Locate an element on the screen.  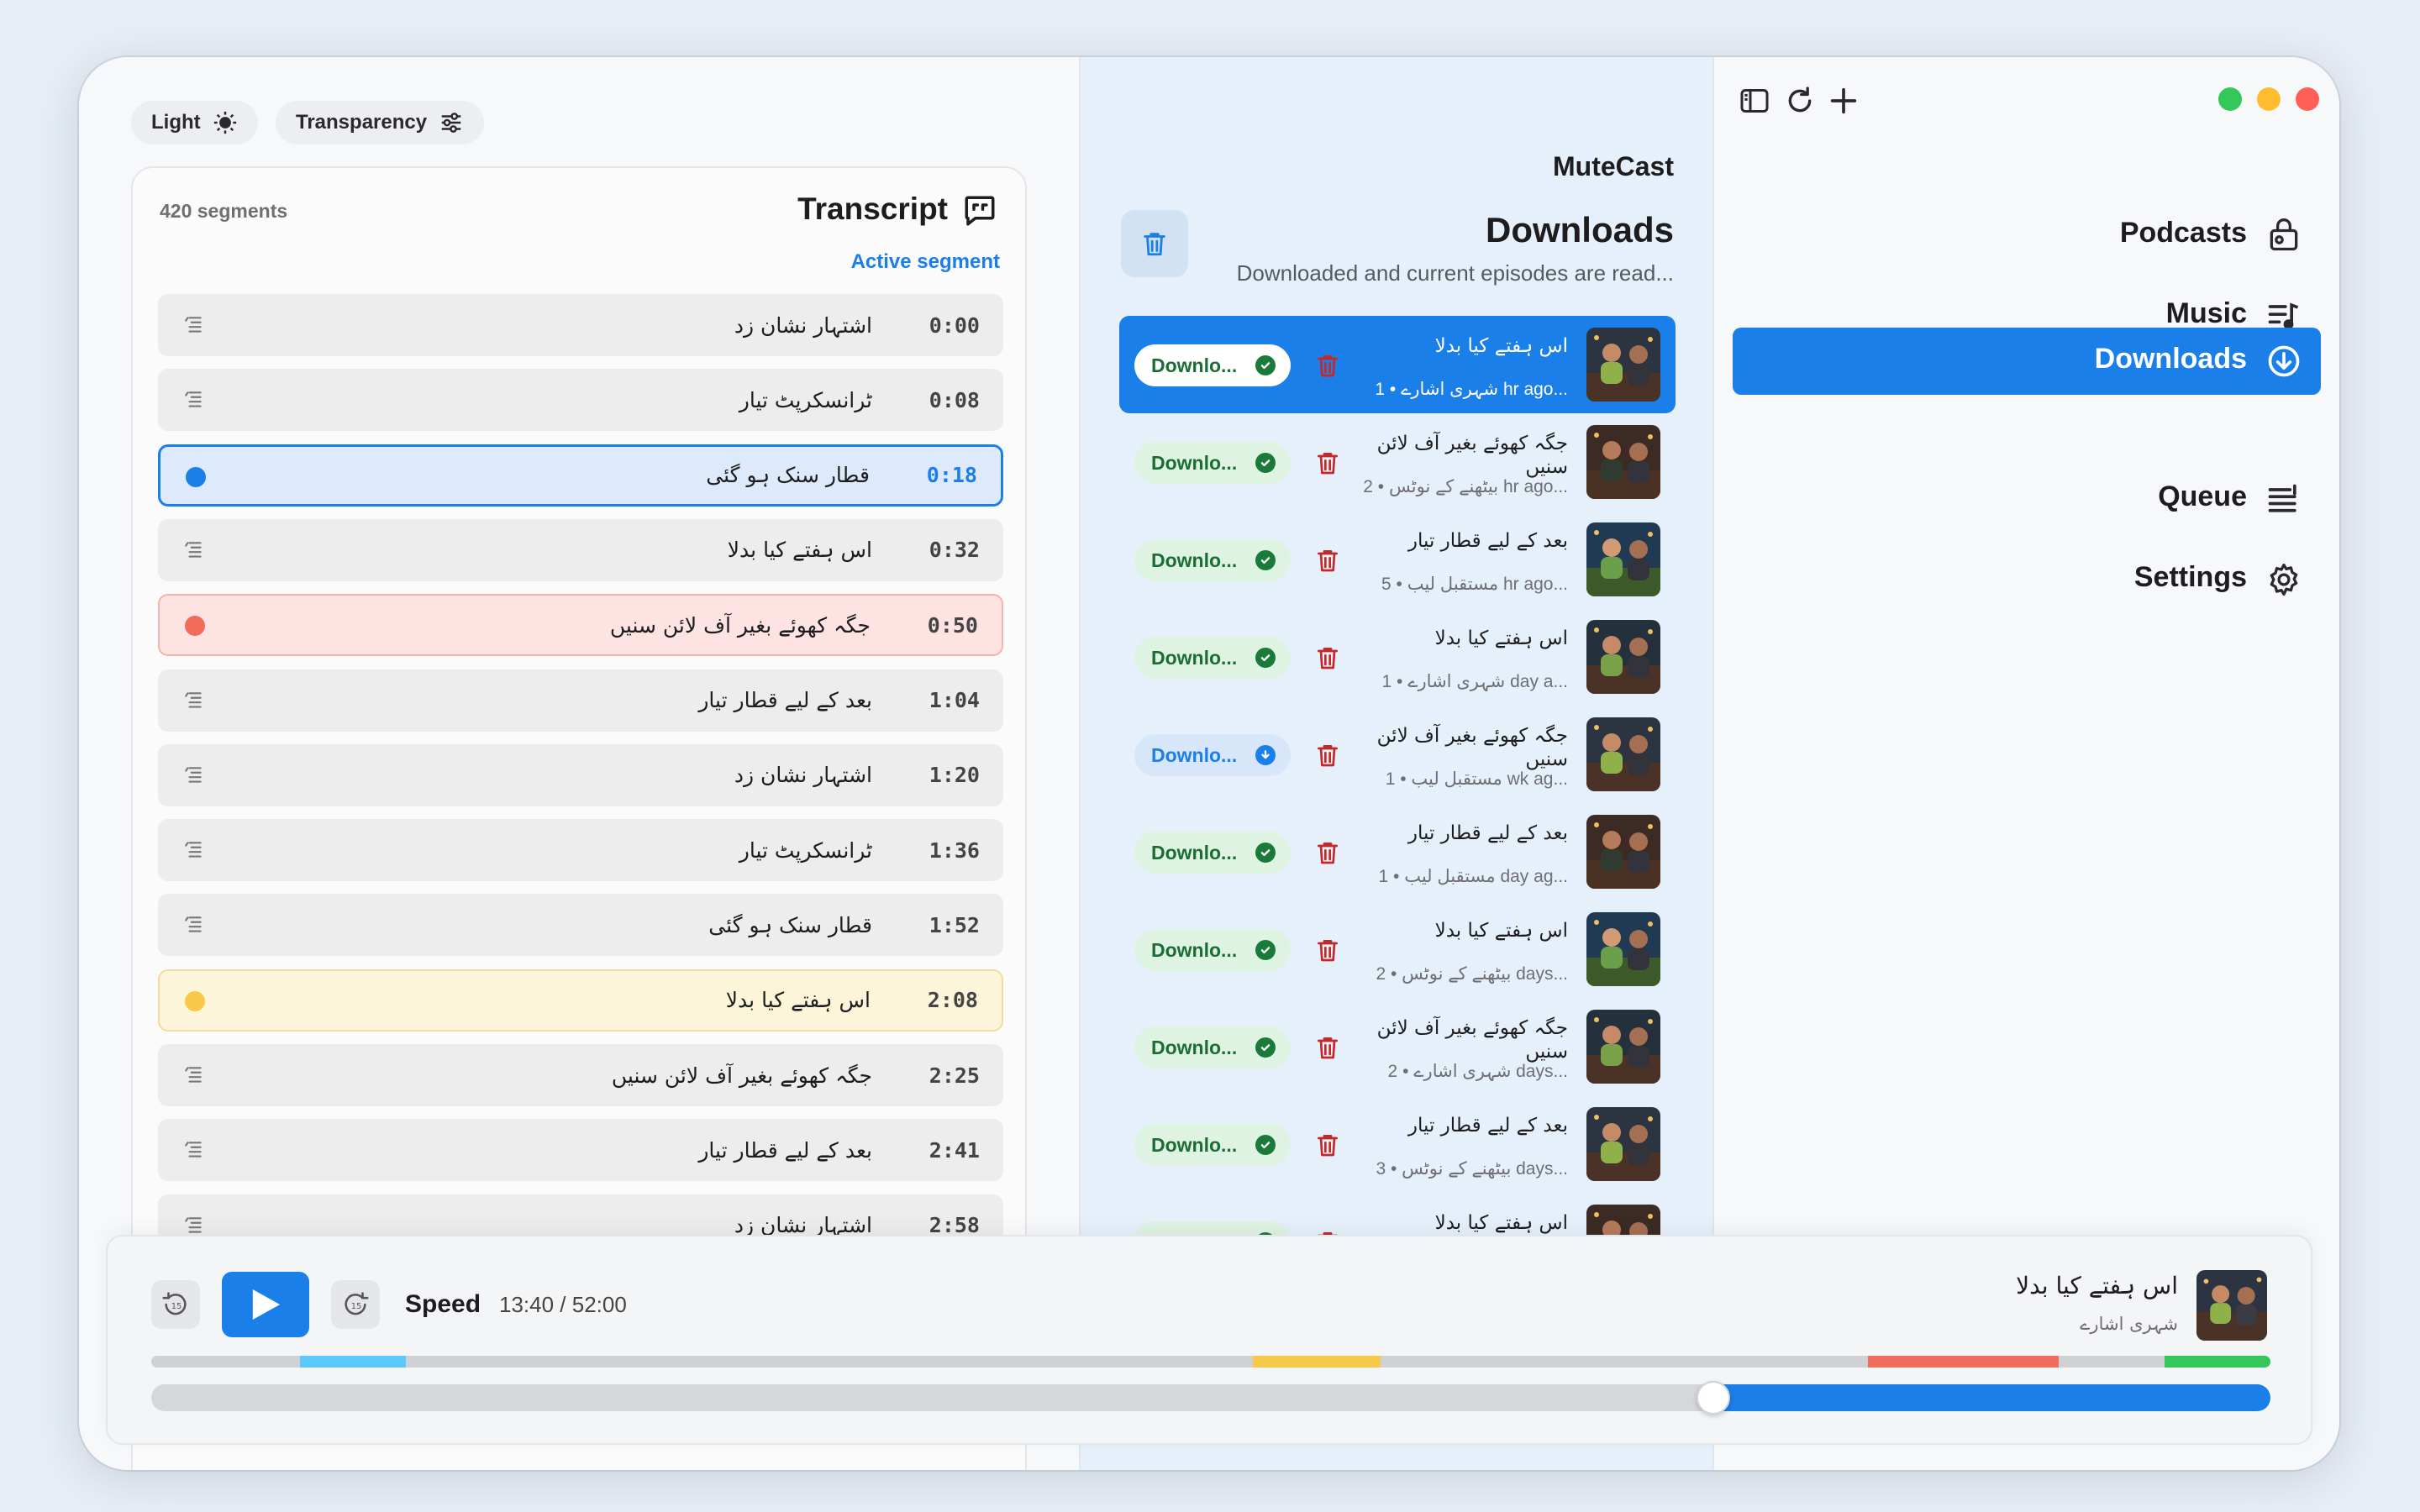
transcript-row: اشتہار نشان زد 0:00 is located at coordinates (581, 325).